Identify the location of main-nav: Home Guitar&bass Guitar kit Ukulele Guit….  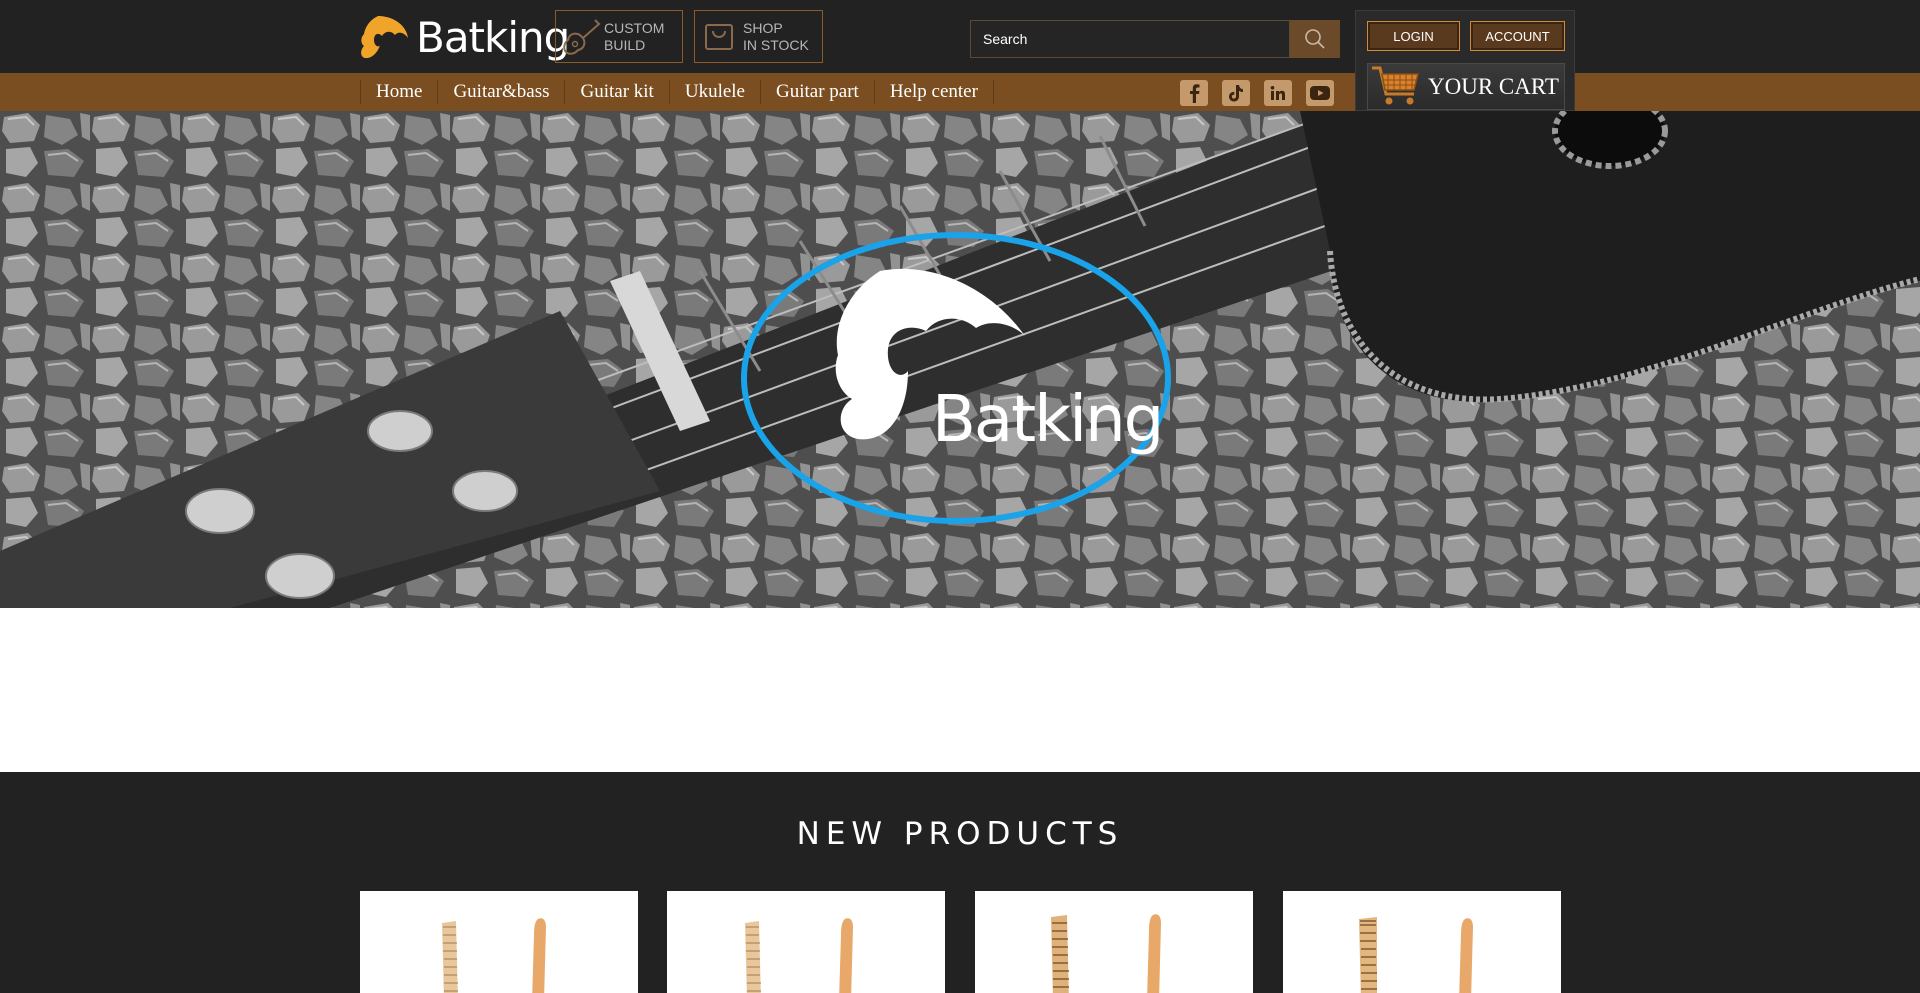
(677, 92).